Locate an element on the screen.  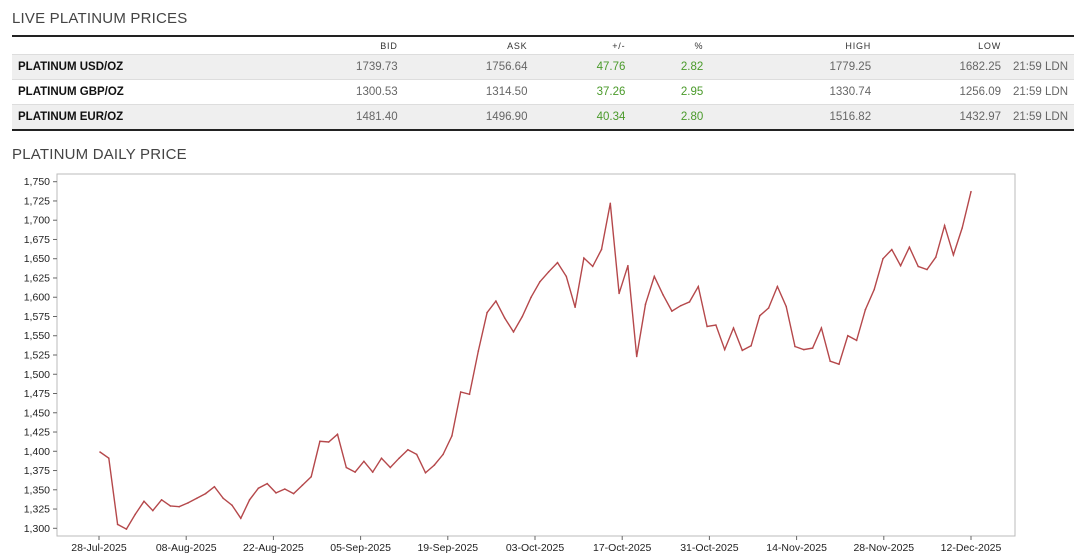
y-tick-label: 1,650 is located at coordinates (37, 259).